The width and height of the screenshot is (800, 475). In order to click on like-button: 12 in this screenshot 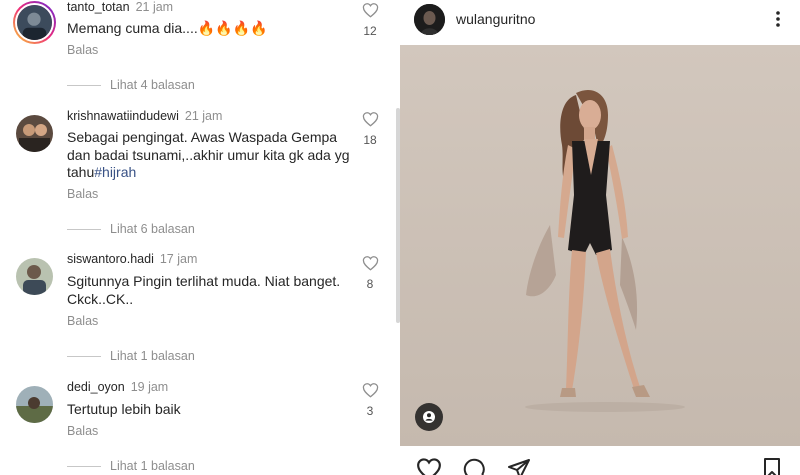, I will do `click(370, 20)`.